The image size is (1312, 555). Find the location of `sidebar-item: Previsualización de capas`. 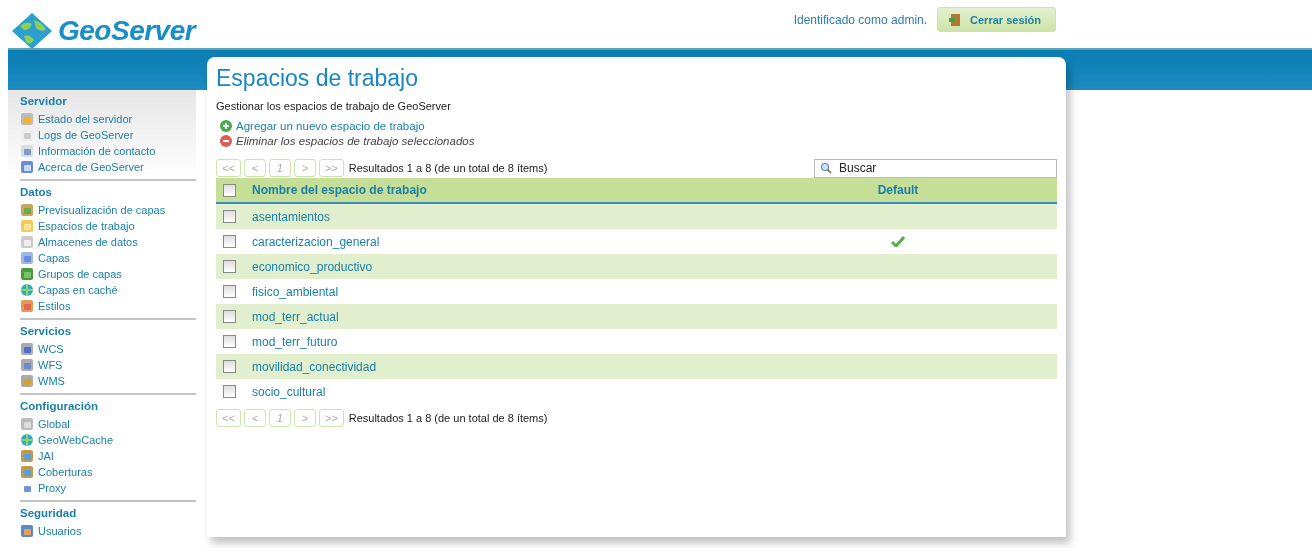

sidebar-item: Previsualización de capas is located at coordinates (108, 210).